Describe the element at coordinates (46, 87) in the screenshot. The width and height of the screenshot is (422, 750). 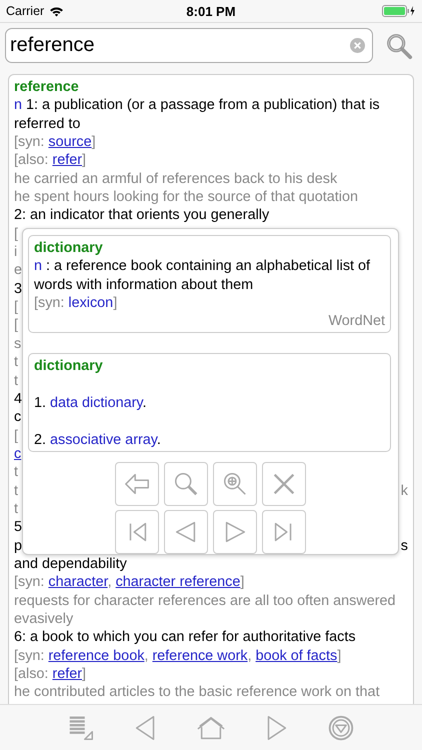
I see `headword: reference` at that location.